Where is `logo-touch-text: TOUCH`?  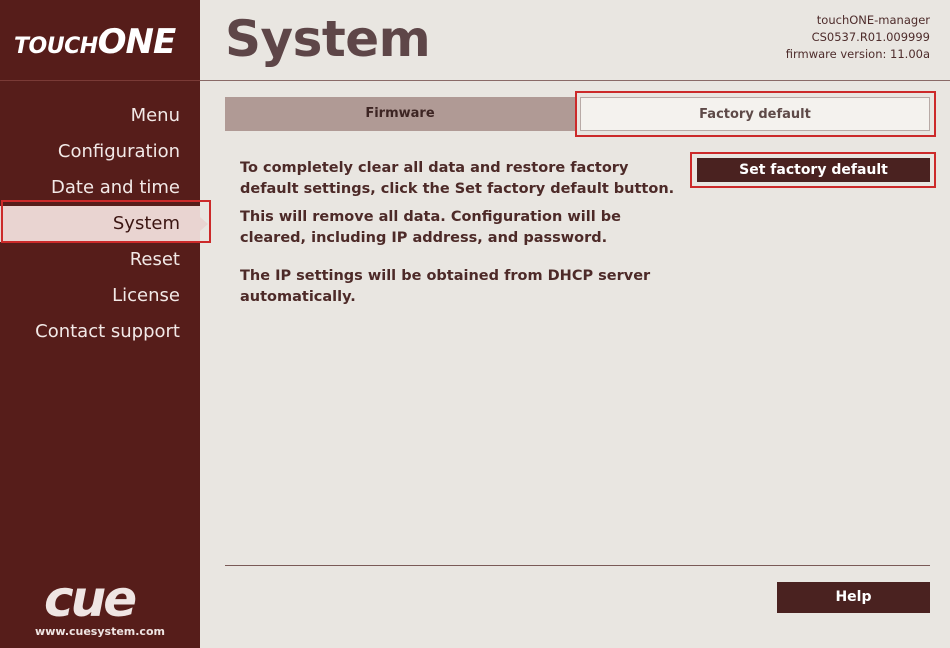 logo-touch-text: TOUCH is located at coordinates (56, 46).